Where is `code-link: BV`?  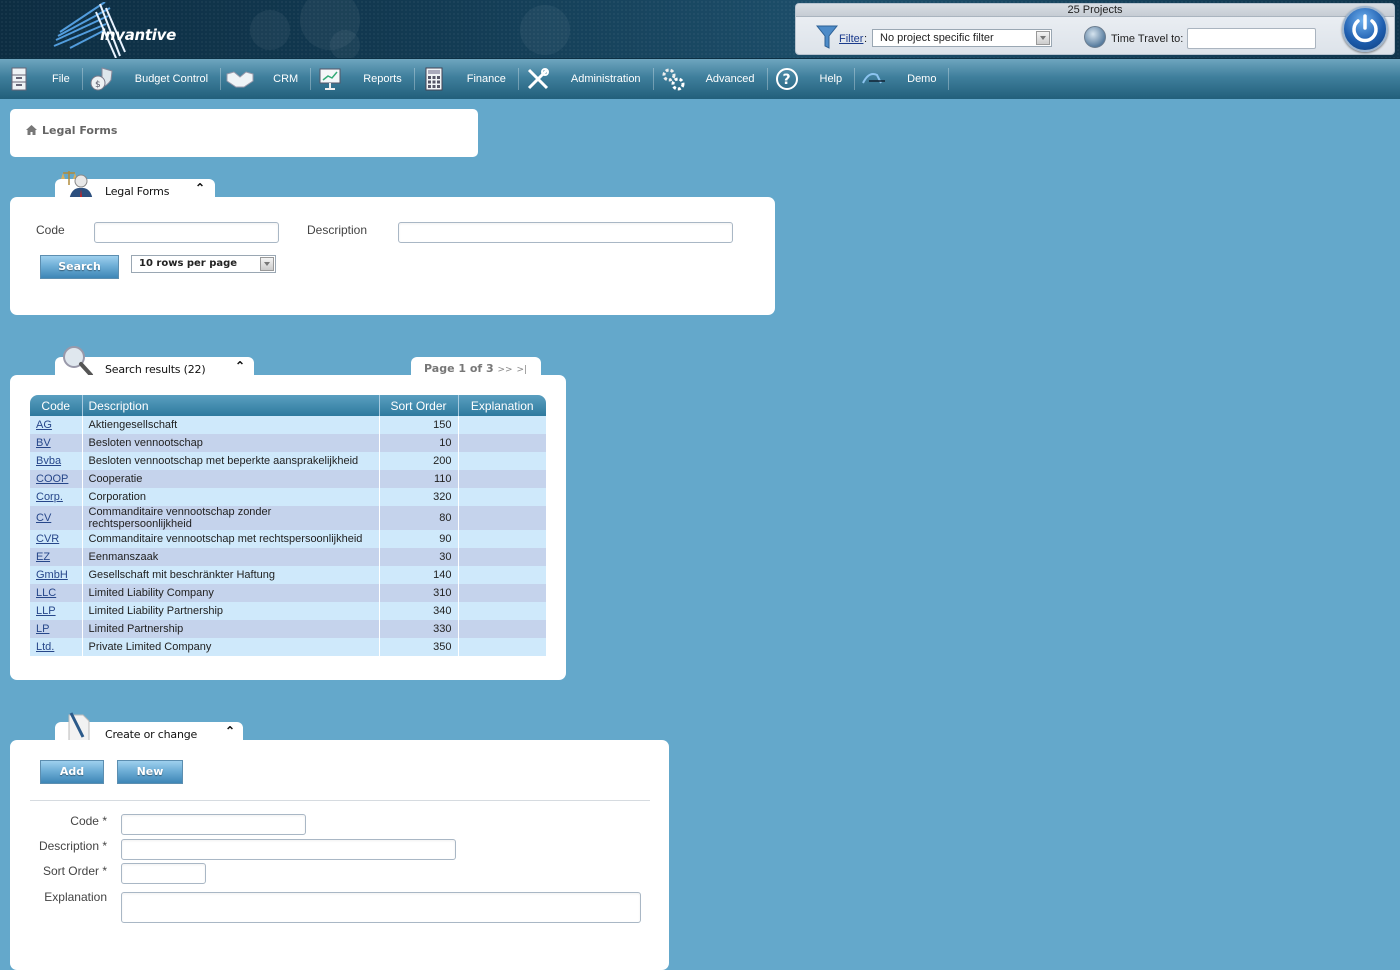
code-link: BV is located at coordinates (43, 443).